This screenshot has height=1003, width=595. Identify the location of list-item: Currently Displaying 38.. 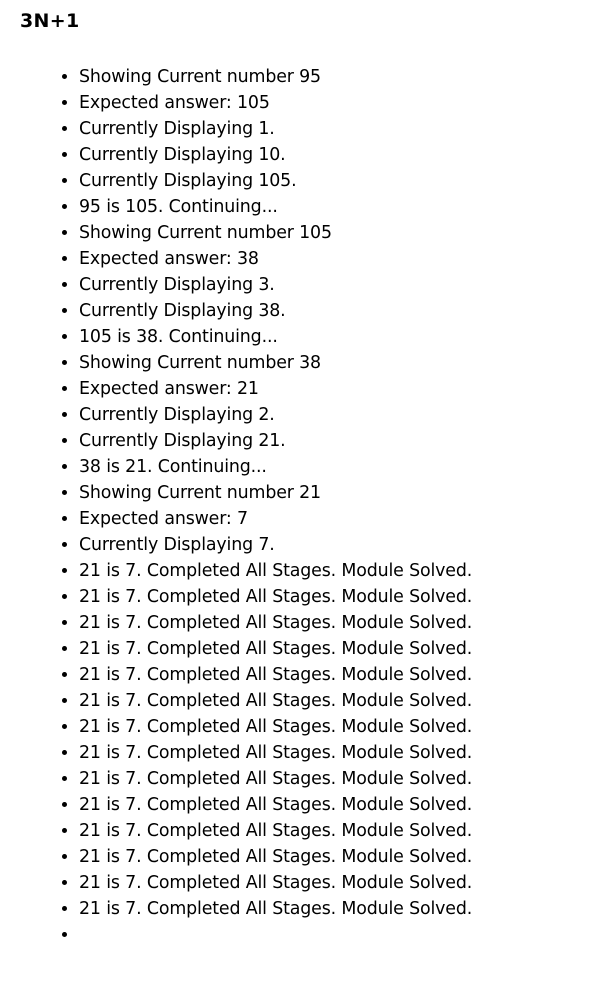
(275, 311).